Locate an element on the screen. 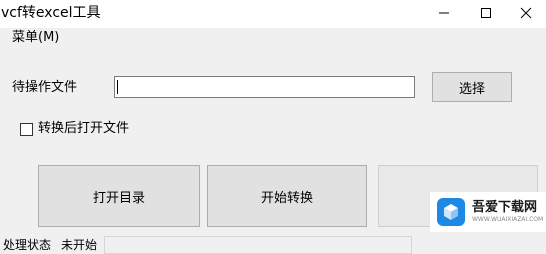 The image size is (546, 254). open-directory-button: 打开目录 is located at coordinates (119, 196).